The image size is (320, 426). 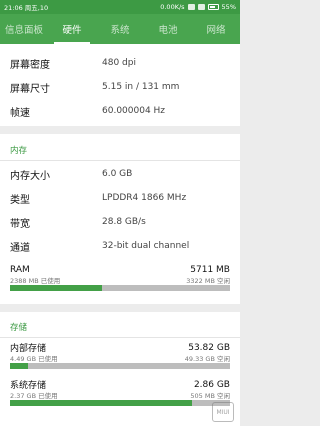 What do you see at coordinates (30, 176) in the screenshot?
I see `row-label: 内存大小` at bounding box center [30, 176].